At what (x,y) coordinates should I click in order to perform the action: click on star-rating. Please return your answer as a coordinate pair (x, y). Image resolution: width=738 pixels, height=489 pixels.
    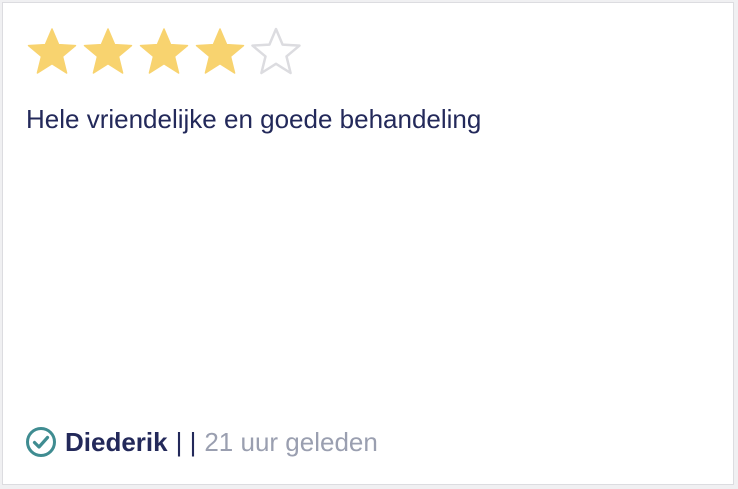
    Looking at the image, I should click on (164, 52).